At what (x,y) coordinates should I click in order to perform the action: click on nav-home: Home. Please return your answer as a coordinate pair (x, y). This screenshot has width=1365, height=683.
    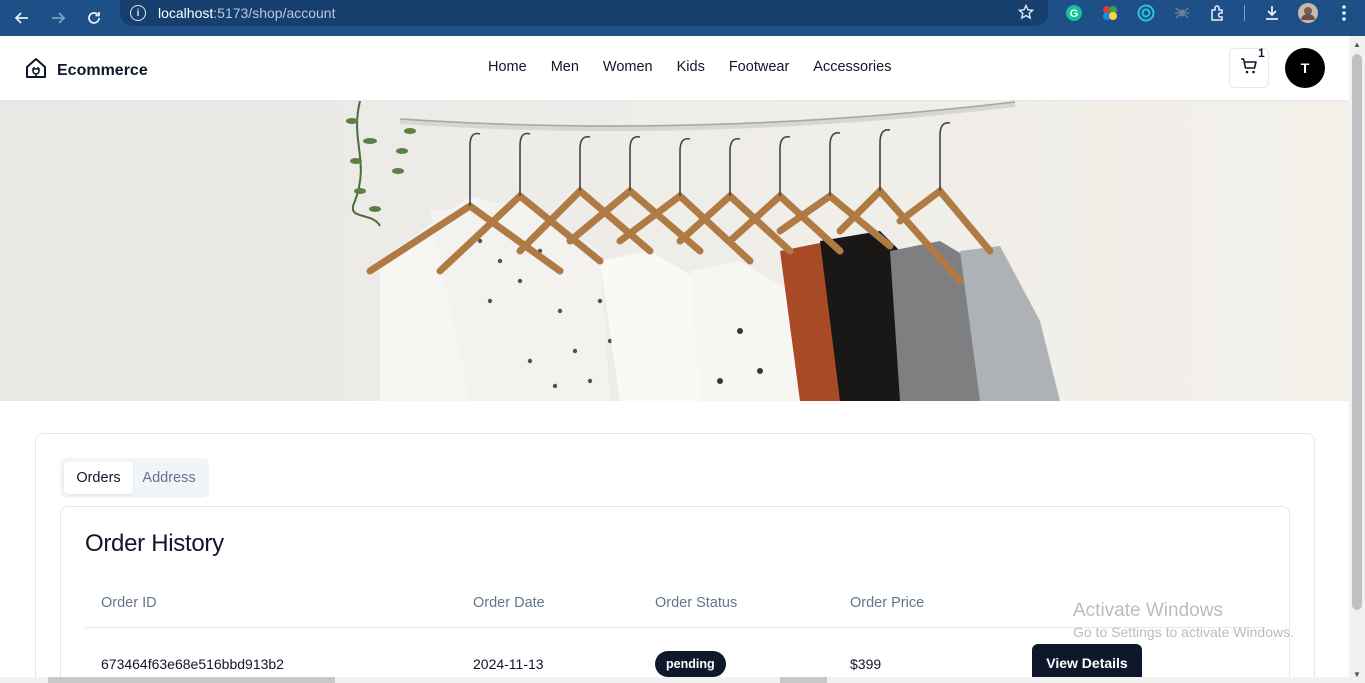
    Looking at the image, I should click on (507, 67).